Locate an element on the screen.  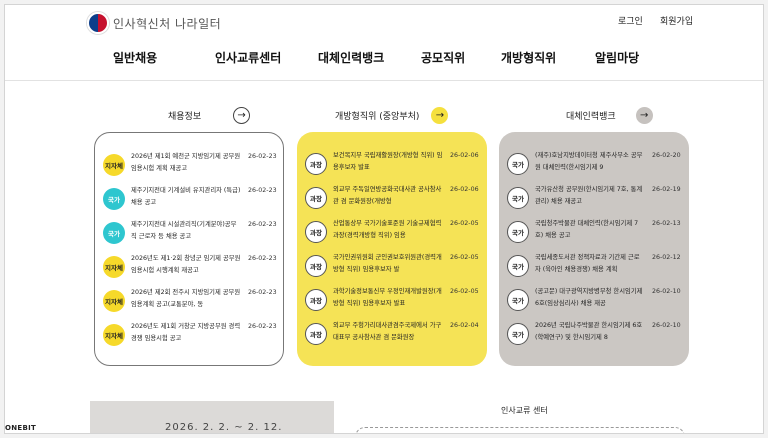
nav-general-recruit: 일반채용 is located at coordinates (135, 57).